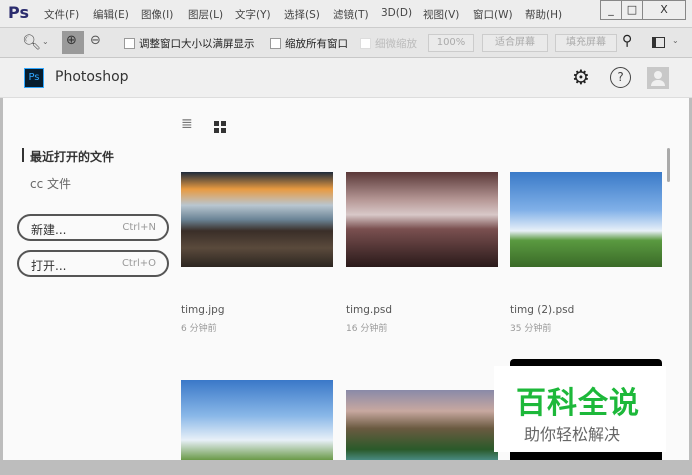  I want to click on help-icon: ?, so click(620, 77).